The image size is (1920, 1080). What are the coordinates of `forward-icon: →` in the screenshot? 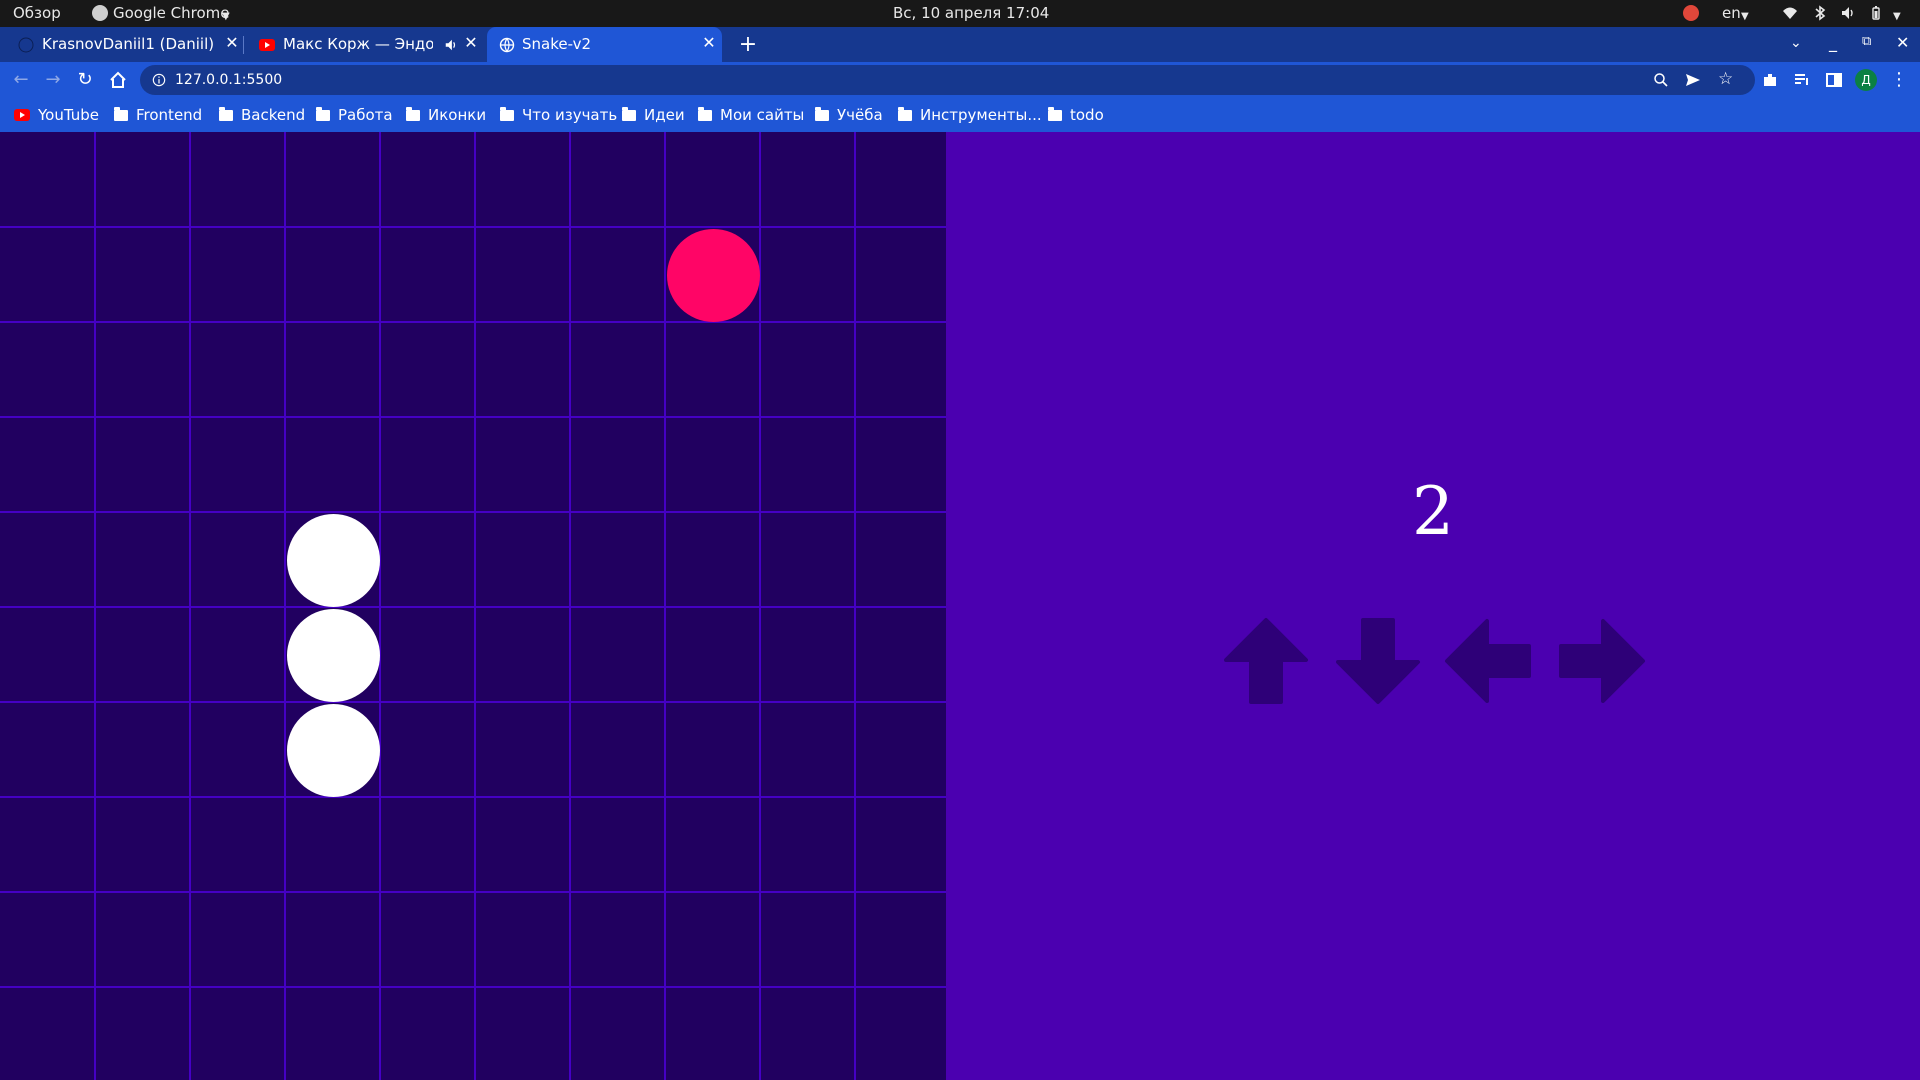 It's located at (53, 80).